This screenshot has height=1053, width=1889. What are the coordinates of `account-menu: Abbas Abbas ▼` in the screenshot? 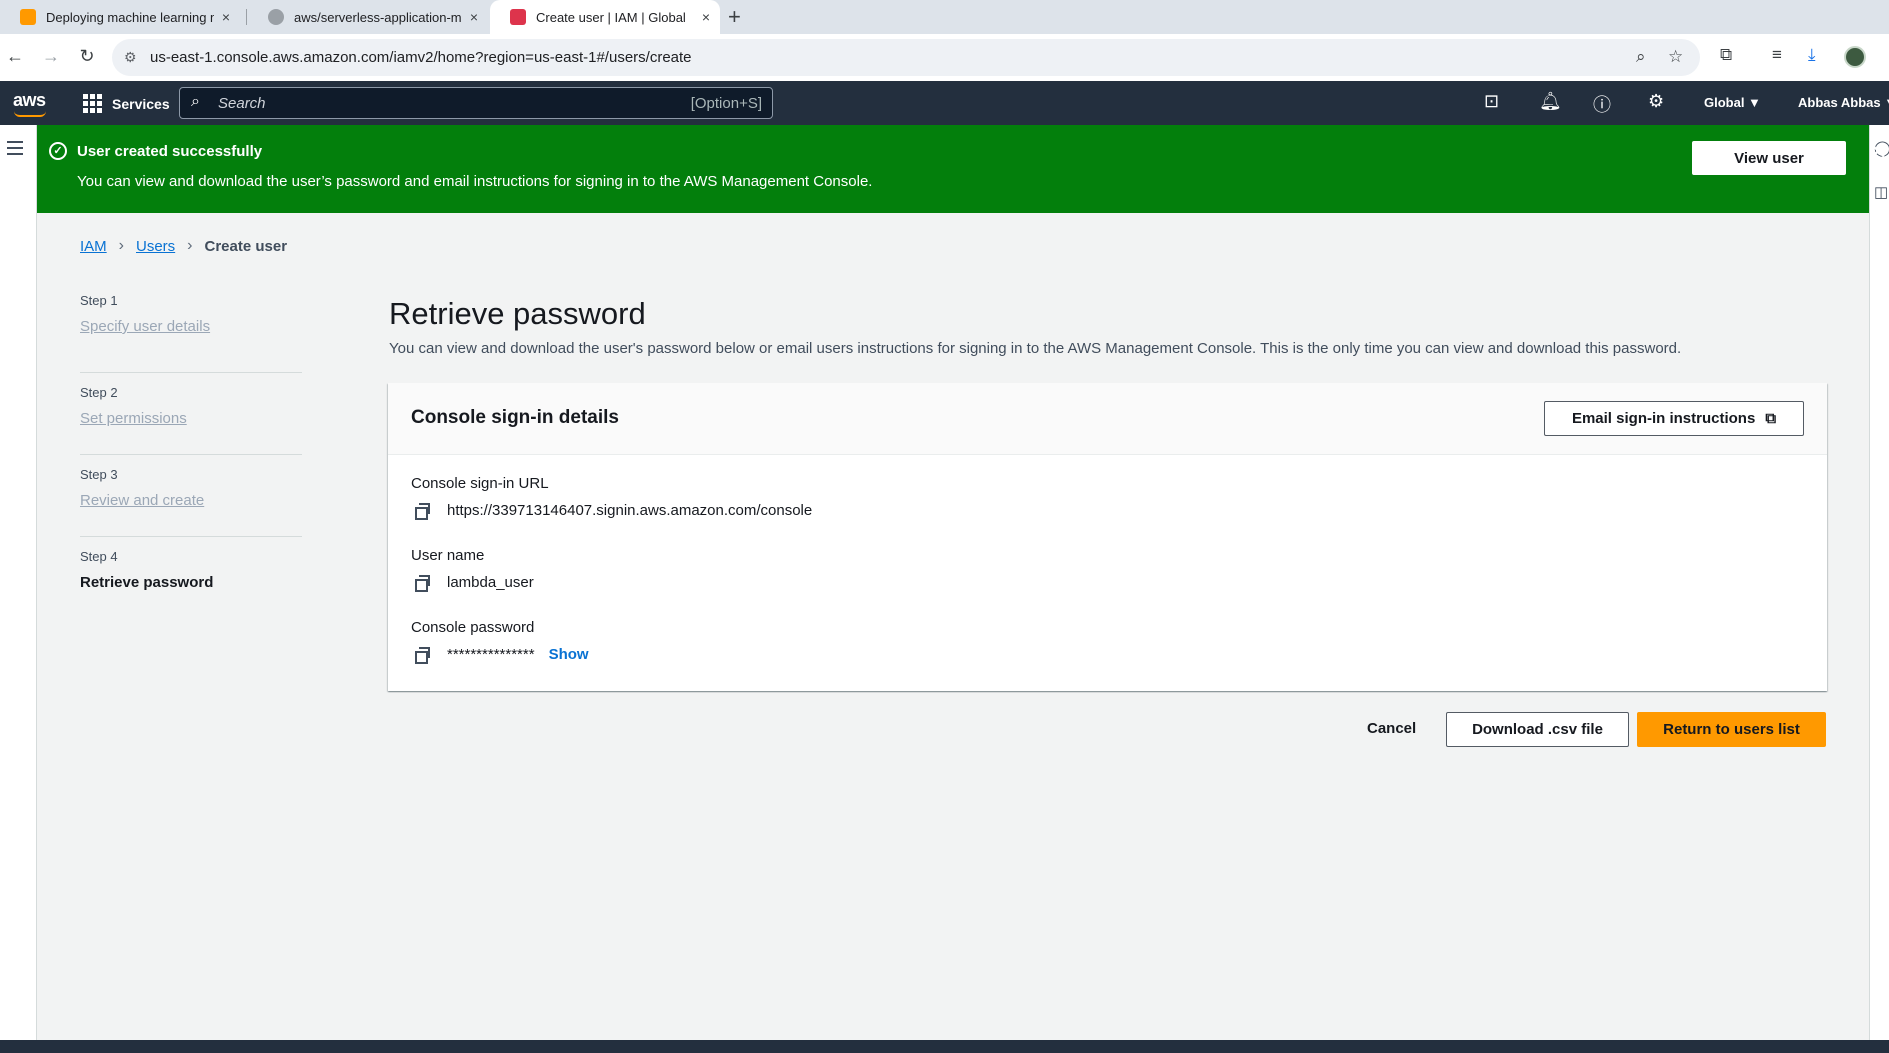 It's located at (1843, 102).